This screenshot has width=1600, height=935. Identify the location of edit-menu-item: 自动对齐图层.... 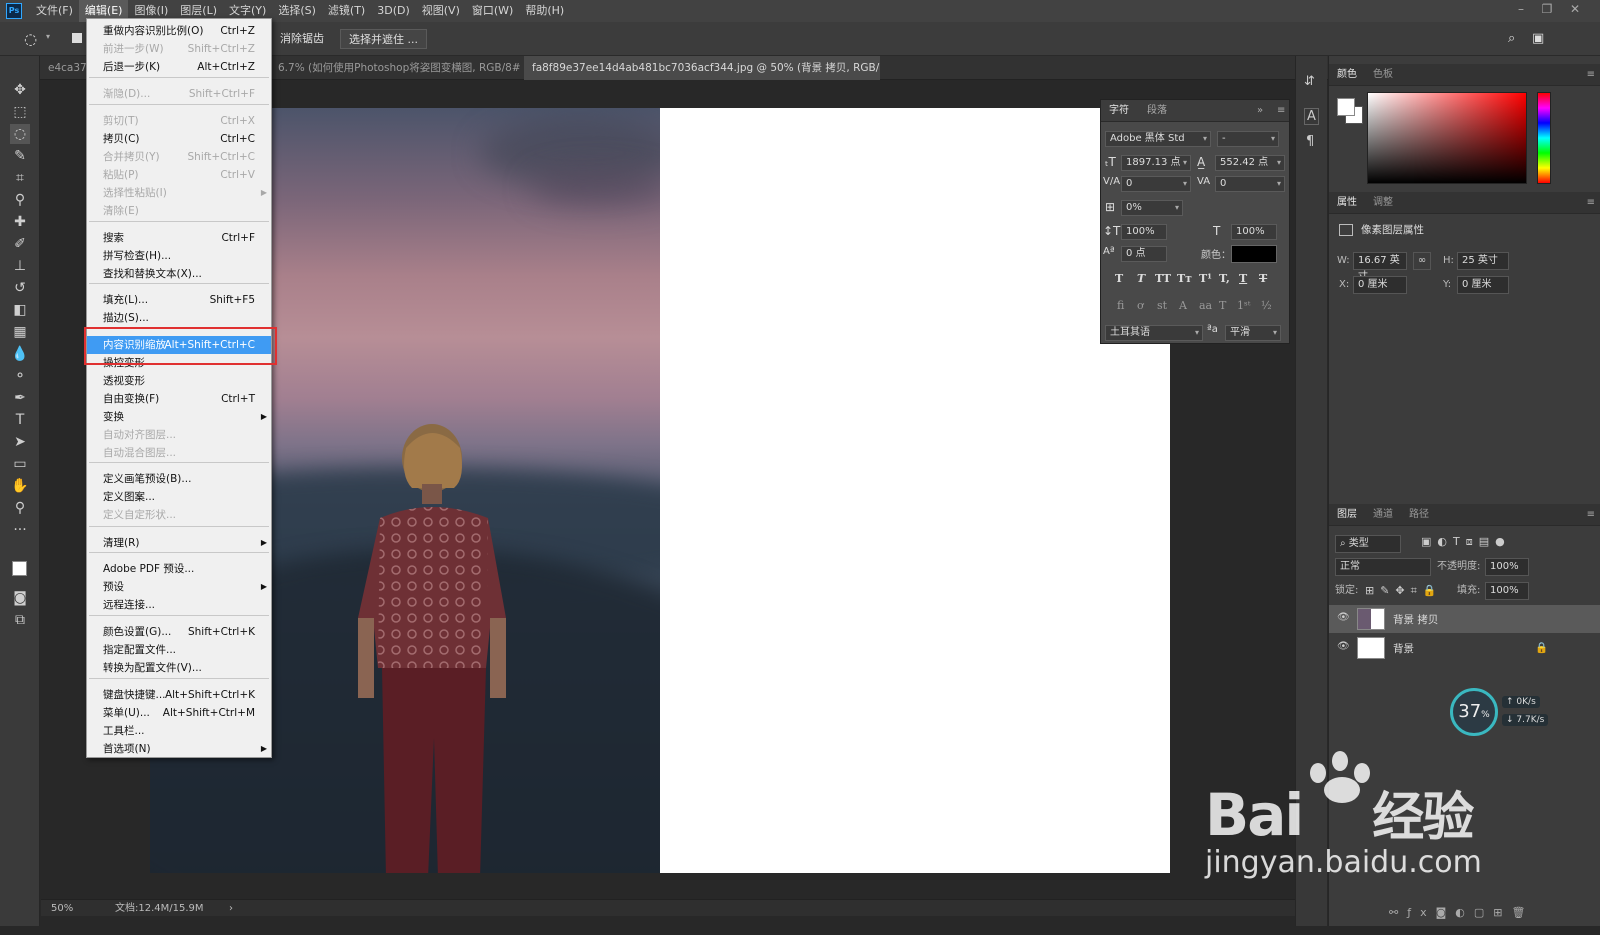
(179, 435).